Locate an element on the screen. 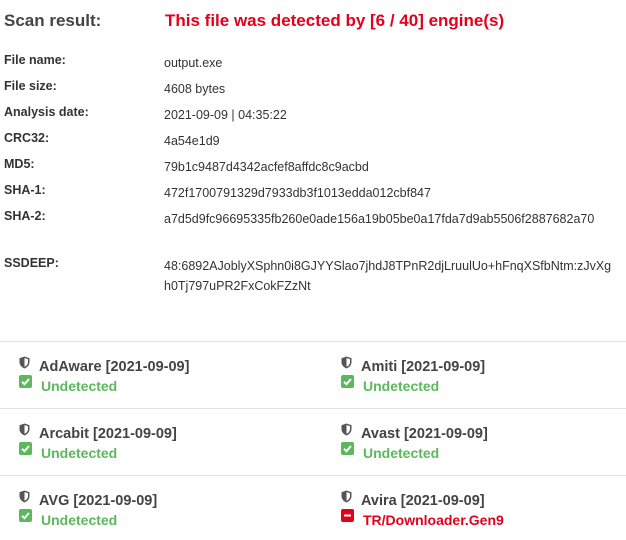 The image size is (626, 540). info-value: 4608 bytes is located at coordinates (195, 89).